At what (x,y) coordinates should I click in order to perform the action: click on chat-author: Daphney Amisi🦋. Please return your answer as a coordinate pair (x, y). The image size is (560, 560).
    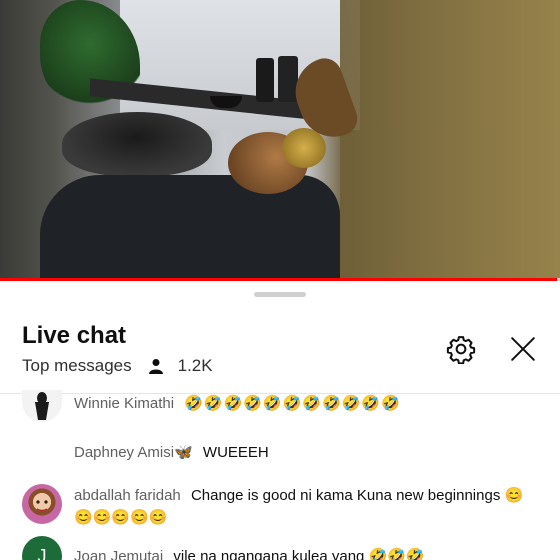
    Looking at the image, I should click on (133, 452).